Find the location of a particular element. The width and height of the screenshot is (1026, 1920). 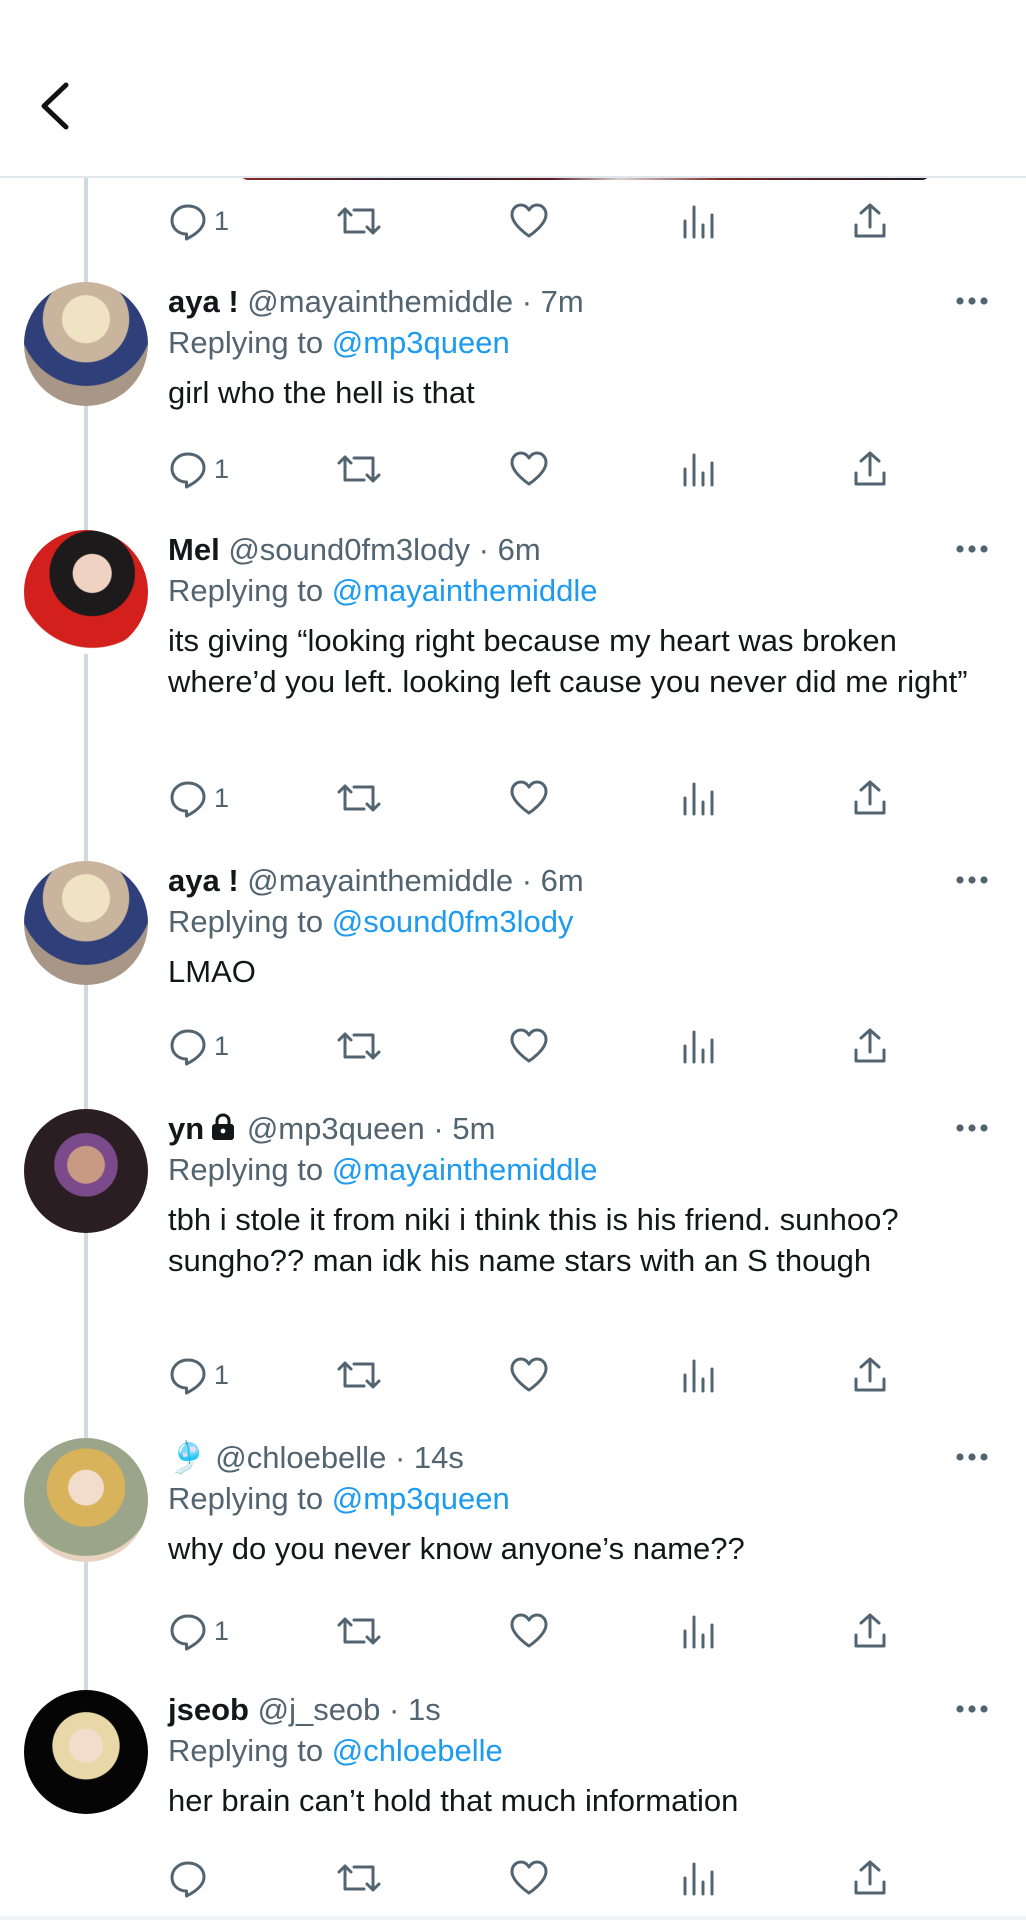

tweet-text: LMAO is located at coordinates (212, 971).